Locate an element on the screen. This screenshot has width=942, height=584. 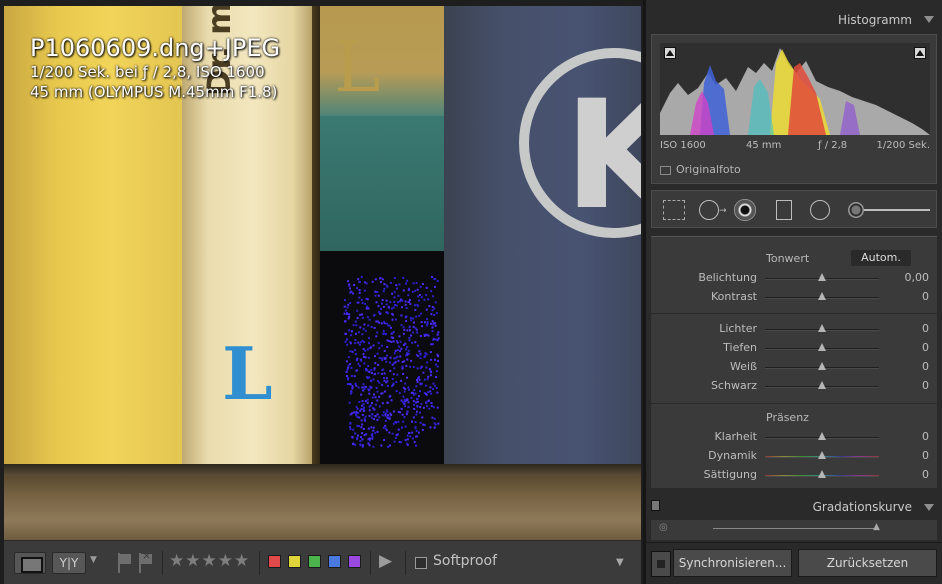
slider-row-sättigung: Sättigung 0 is located at coordinates (794, 476).